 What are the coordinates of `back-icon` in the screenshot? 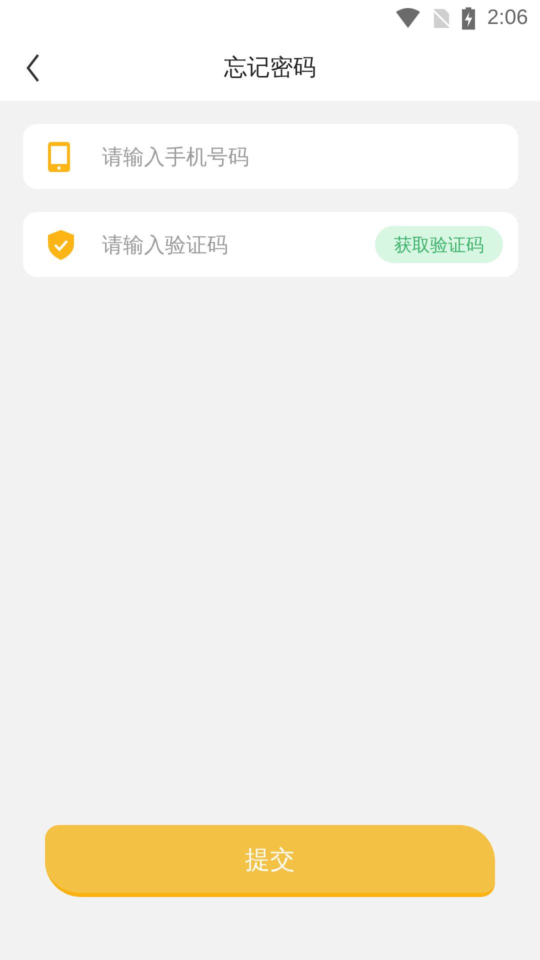 It's located at (33, 68).